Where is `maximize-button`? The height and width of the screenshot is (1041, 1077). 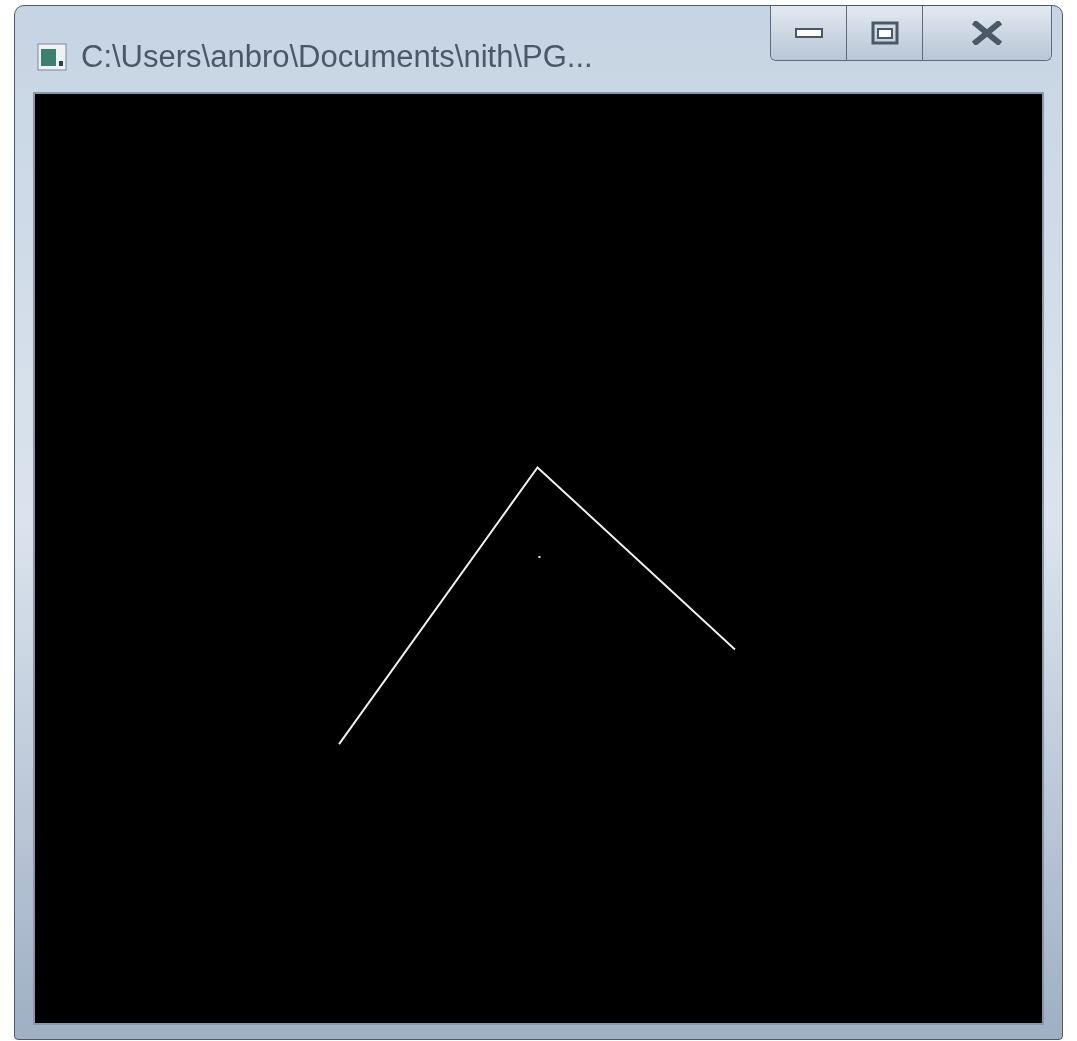
maximize-button is located at coordinates (885, 33).